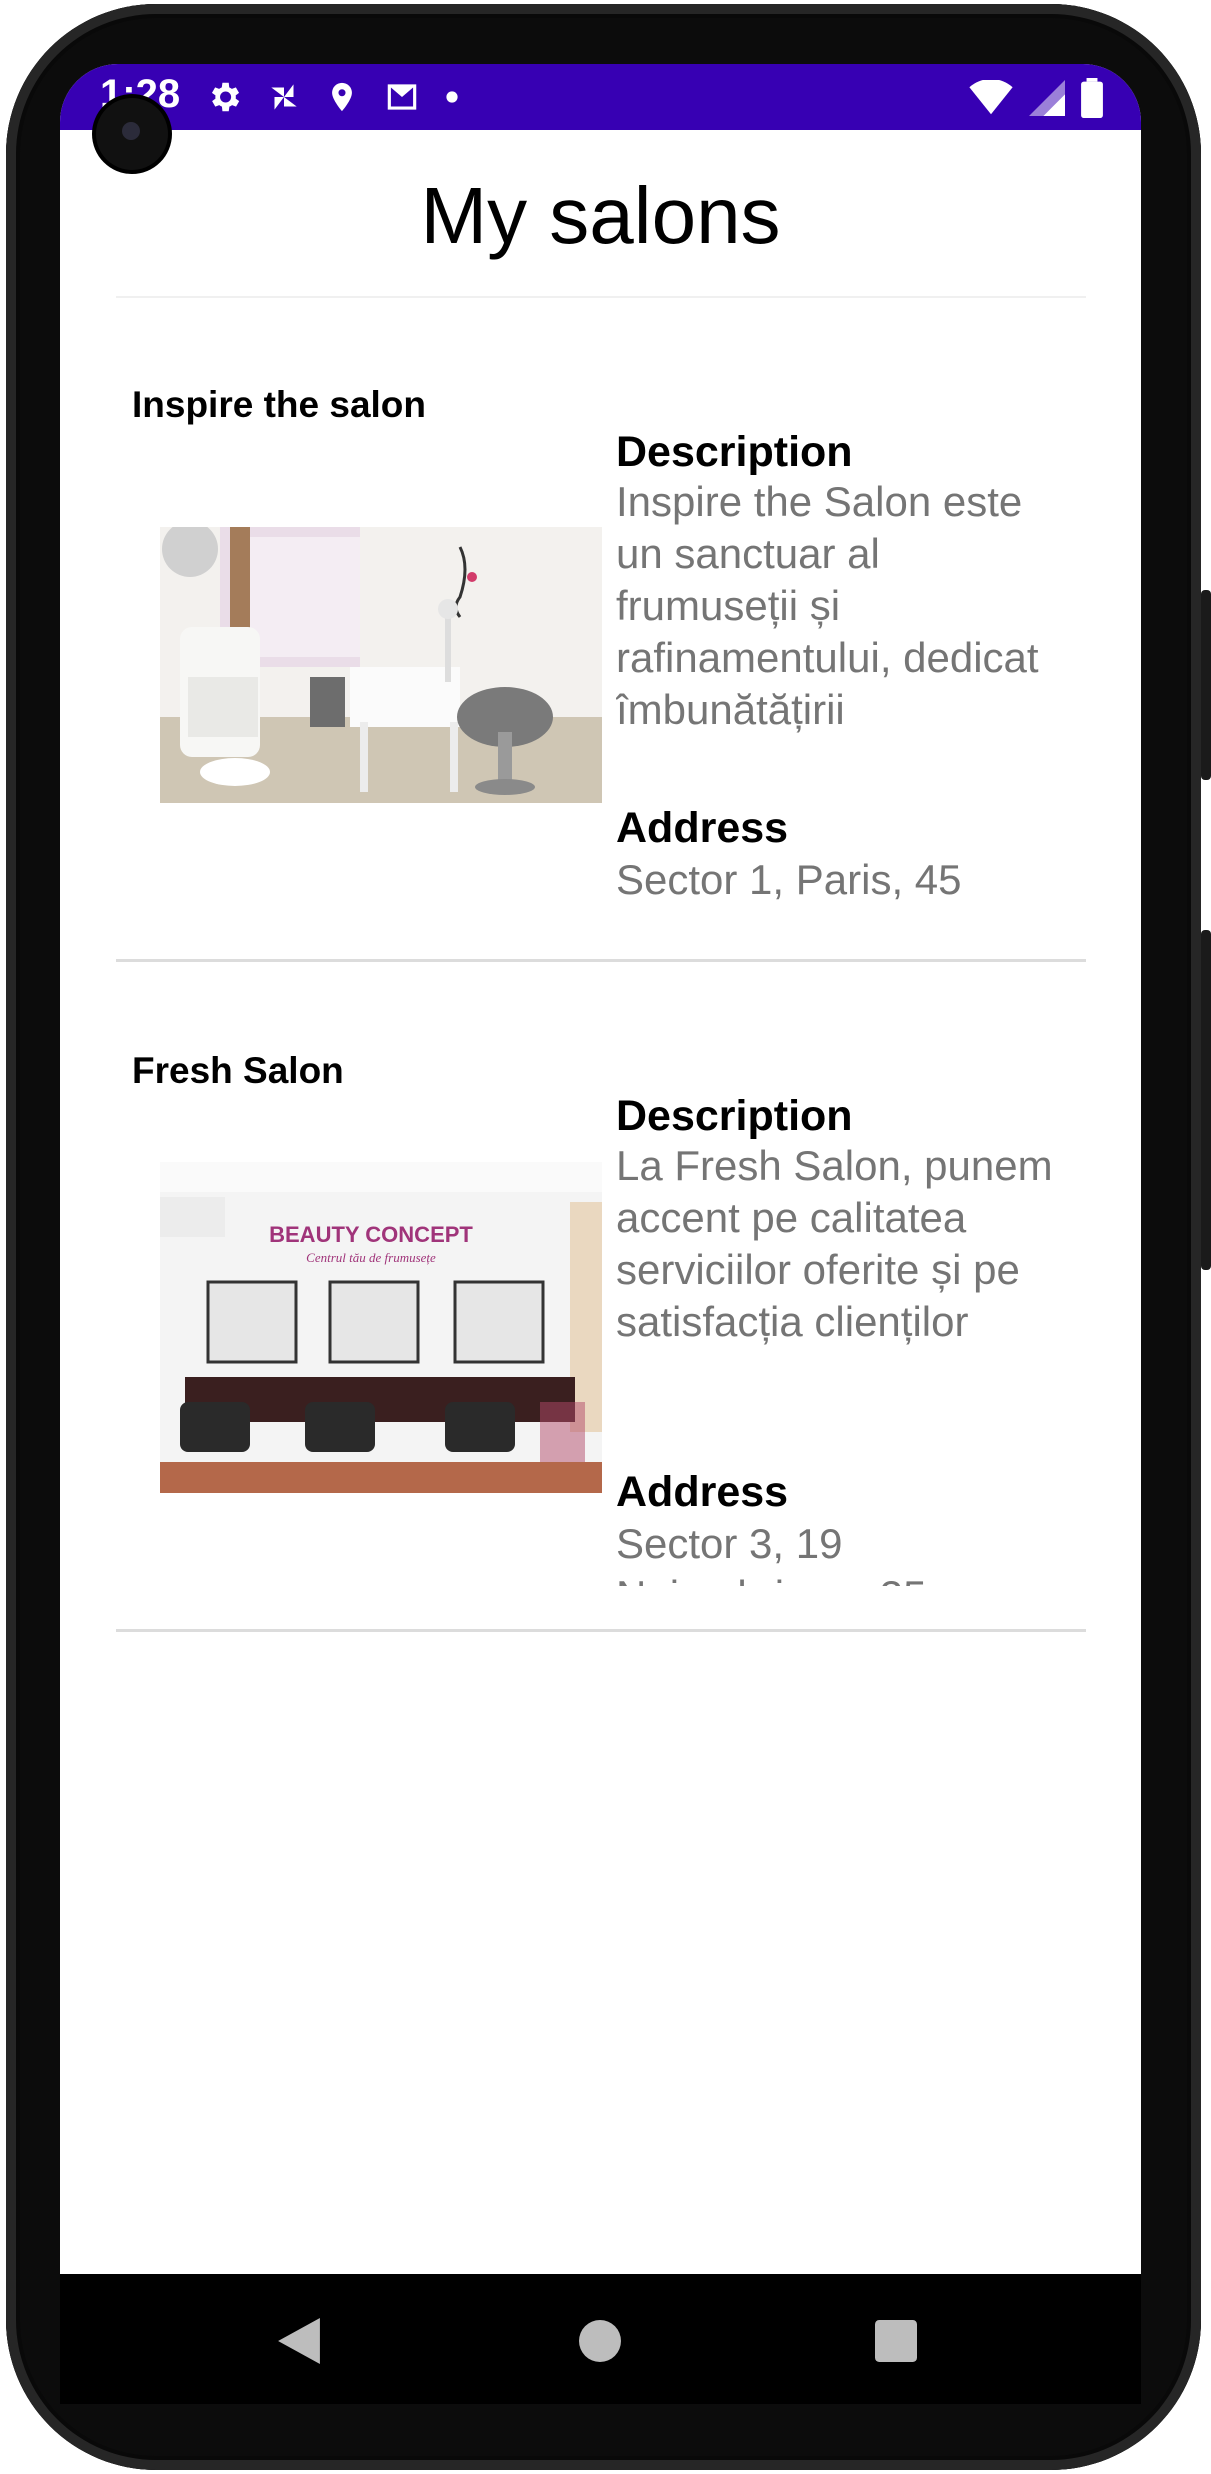 The image size is (1211, 2474). Describe the element at coordinates (1047, 98) in the screenshot. I see `signal-icon` at that location.